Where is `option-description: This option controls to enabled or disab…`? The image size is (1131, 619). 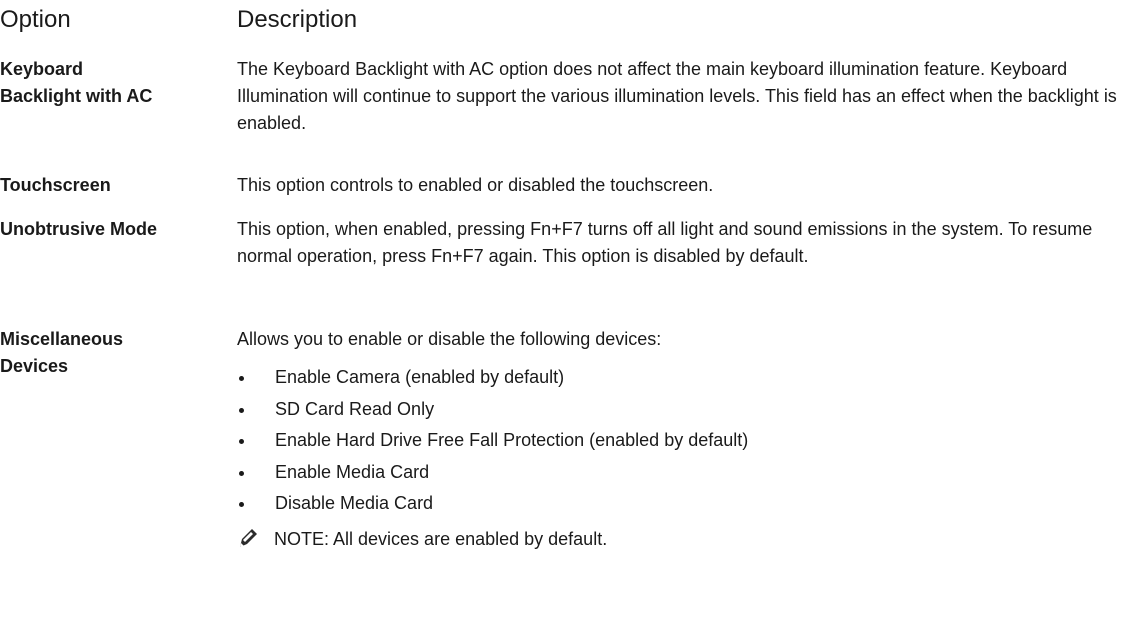
option-description: This option controls to enabled or disab… is located at coordinates (475, 185).